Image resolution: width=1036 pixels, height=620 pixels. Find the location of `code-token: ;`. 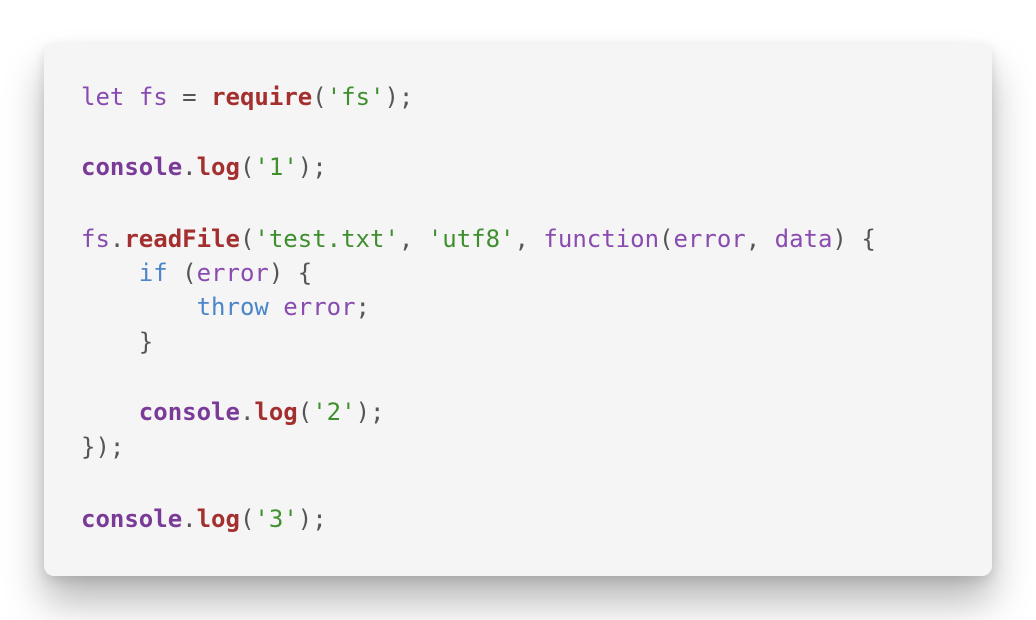

code-token: ; is located at coordinates (362, 307).